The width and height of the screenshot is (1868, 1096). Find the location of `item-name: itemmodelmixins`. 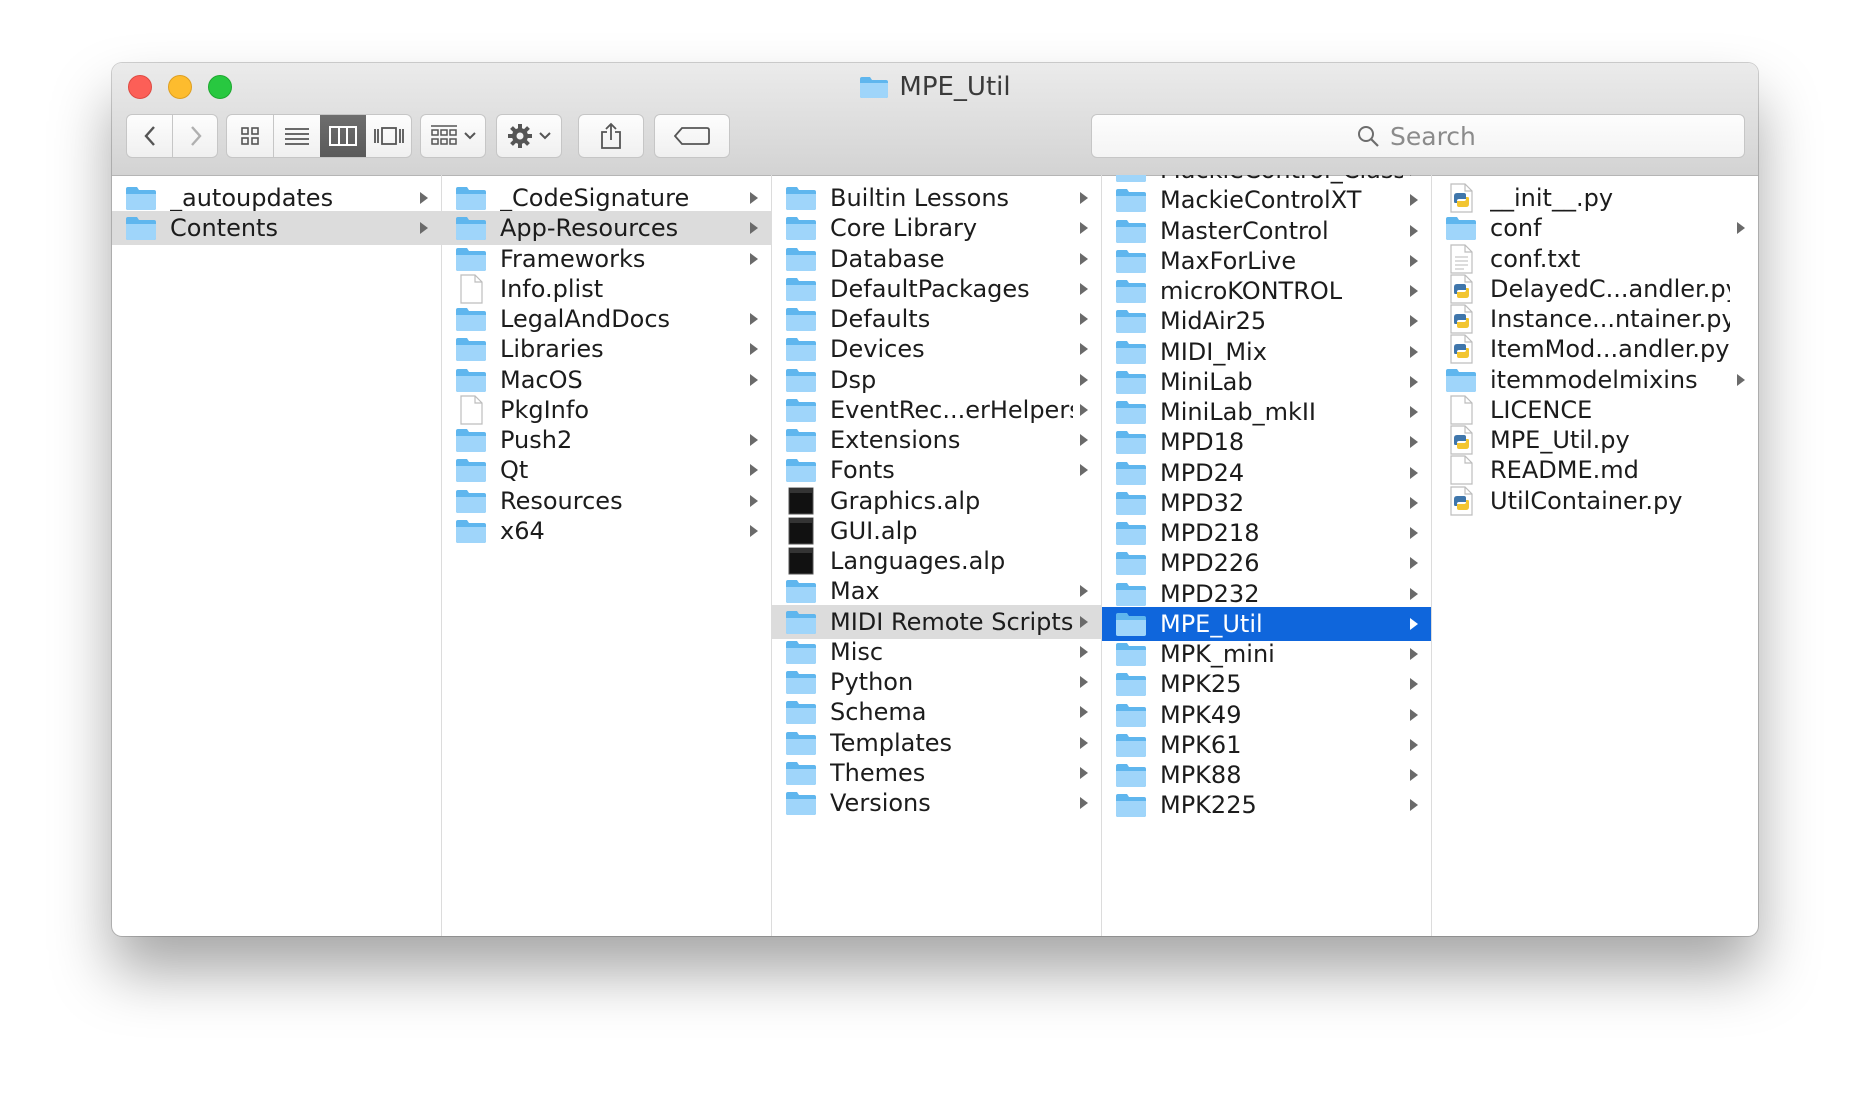

item-name: itemmodelmixins is located at coordinates (1594, 379).